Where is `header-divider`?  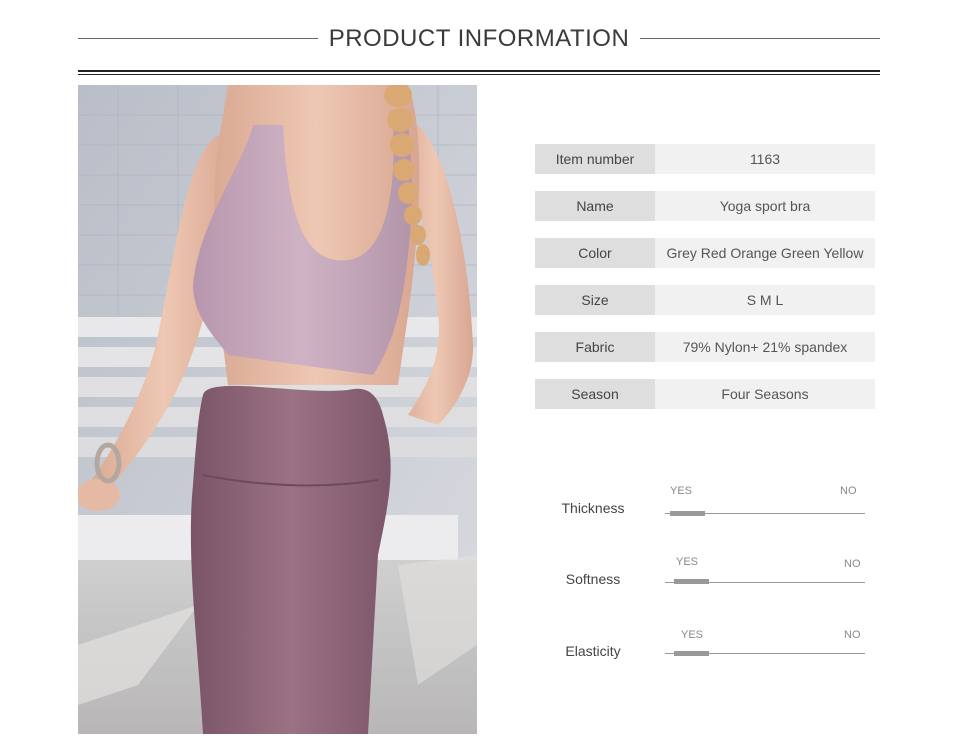
header-divider is located at coordinates (479, 73).